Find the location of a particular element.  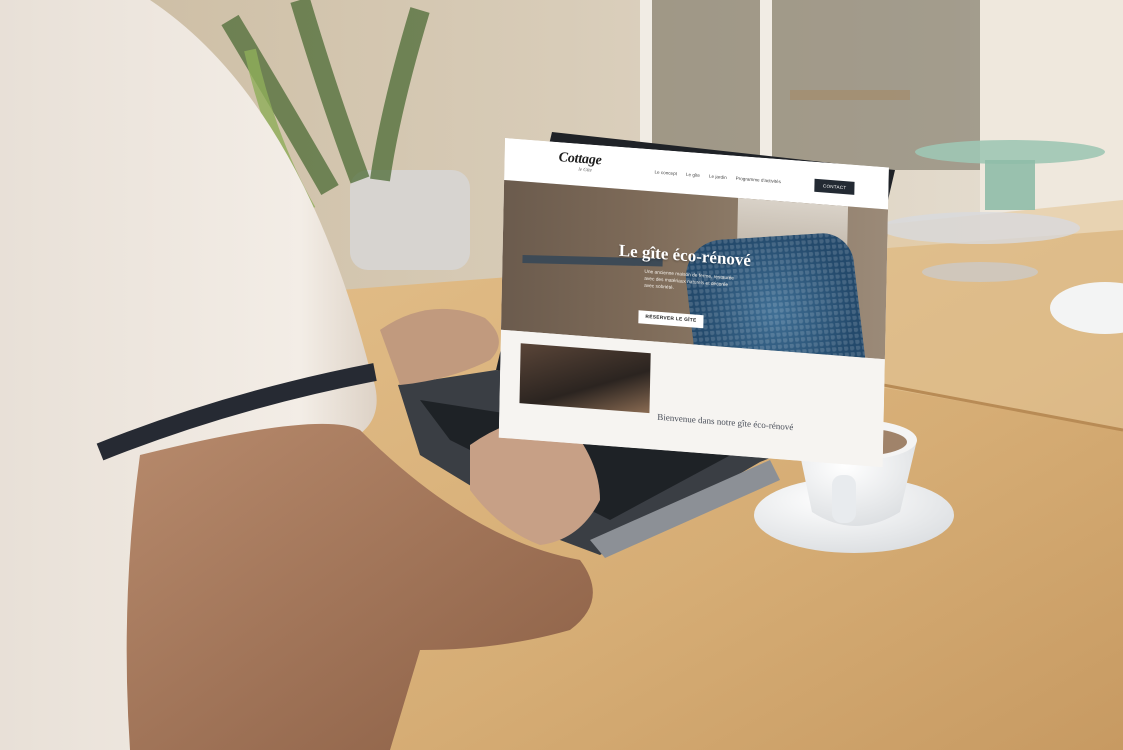

nav-item-gite: Le gîte is located at coordinates (693, 174).